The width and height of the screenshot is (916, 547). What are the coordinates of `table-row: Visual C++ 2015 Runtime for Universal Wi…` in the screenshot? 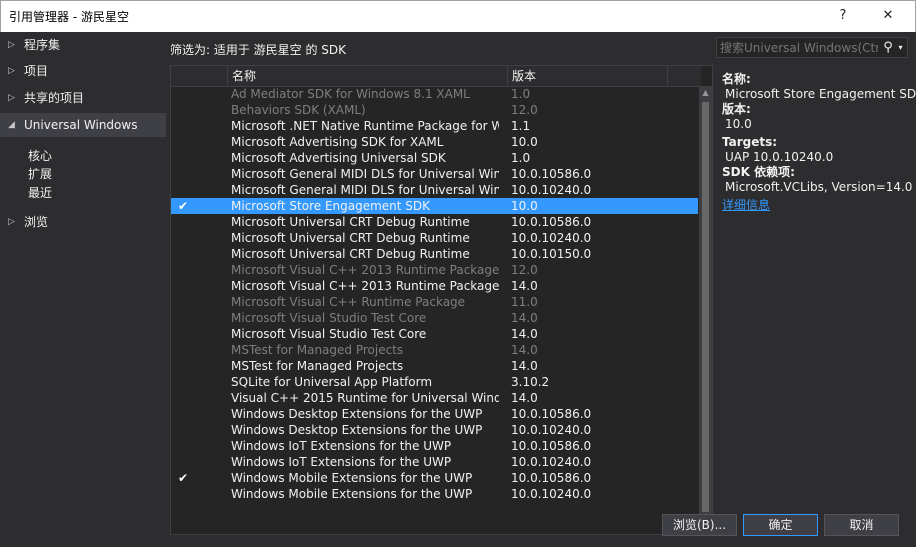 It's located at (434, 398).